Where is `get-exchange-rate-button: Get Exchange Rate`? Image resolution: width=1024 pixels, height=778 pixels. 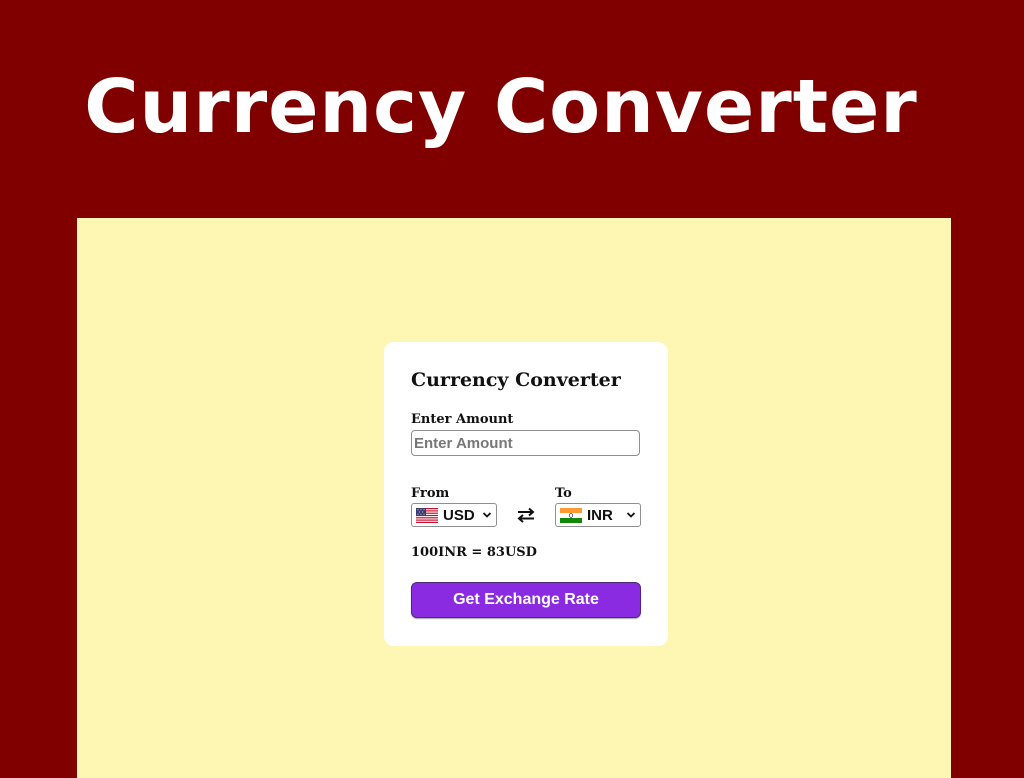 get-exchange-rate-button: Get Exchange Rate is located at coordinates (526, 600).